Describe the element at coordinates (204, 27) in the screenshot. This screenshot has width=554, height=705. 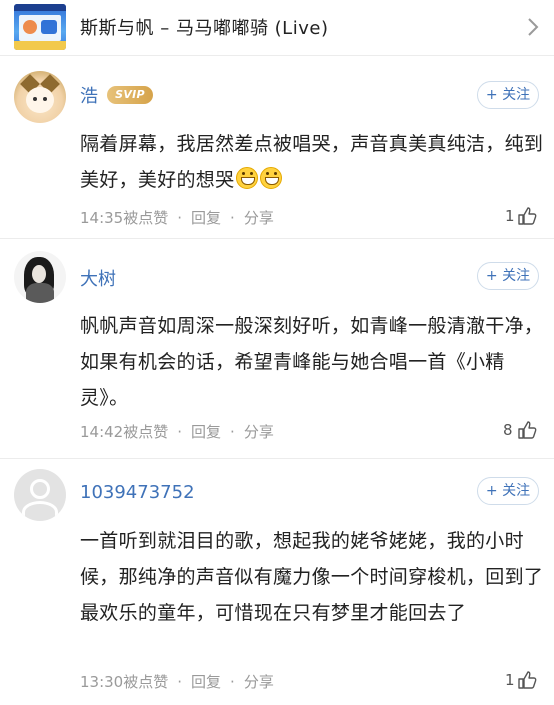
I see `song-title: 斯斯与帆 – 马马嘟嘟骑 (Live)` at that location.